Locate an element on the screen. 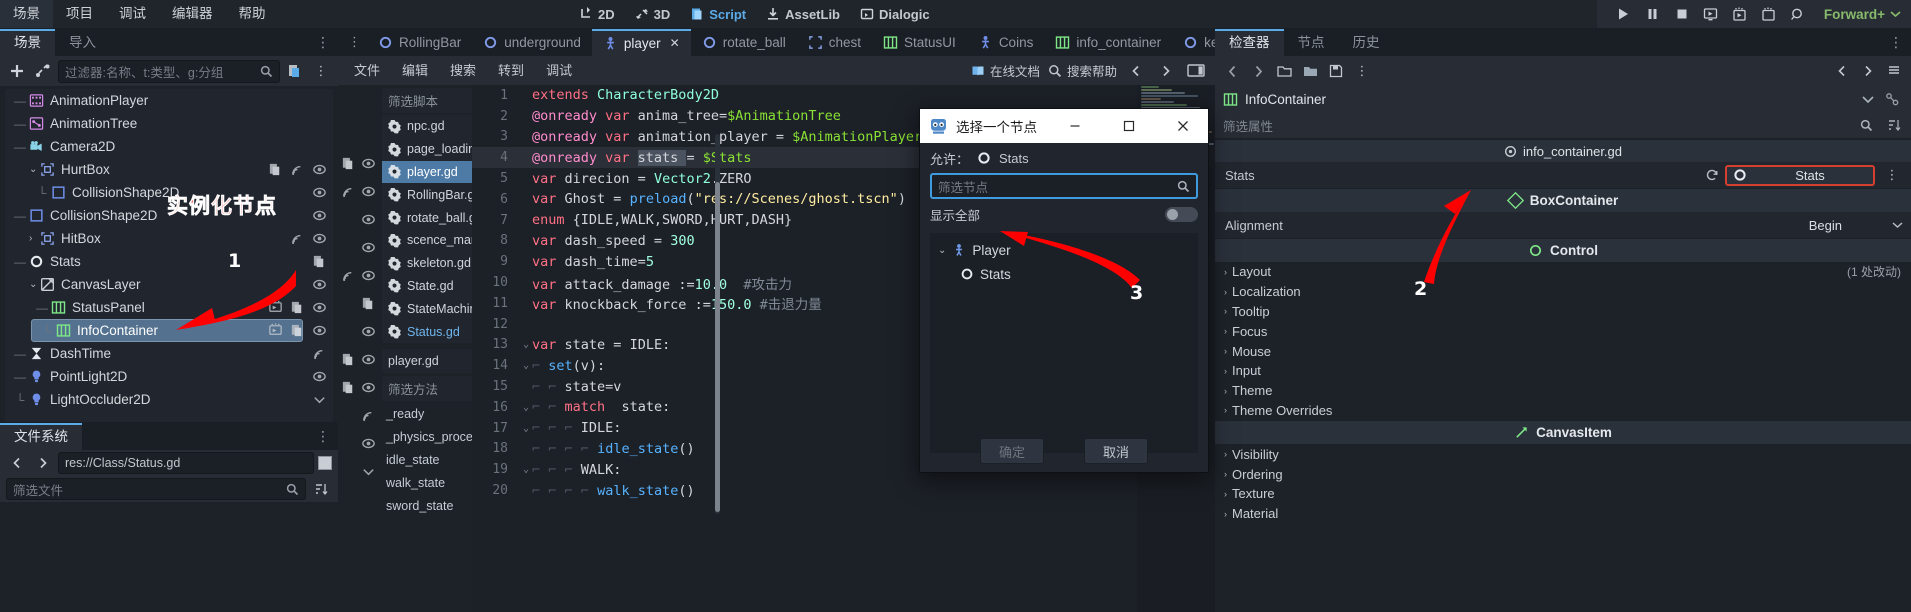 Image resolution: width=1911 pixels, height=612 pixels. inspector-forward-button is located at coordinates (1258, 71).